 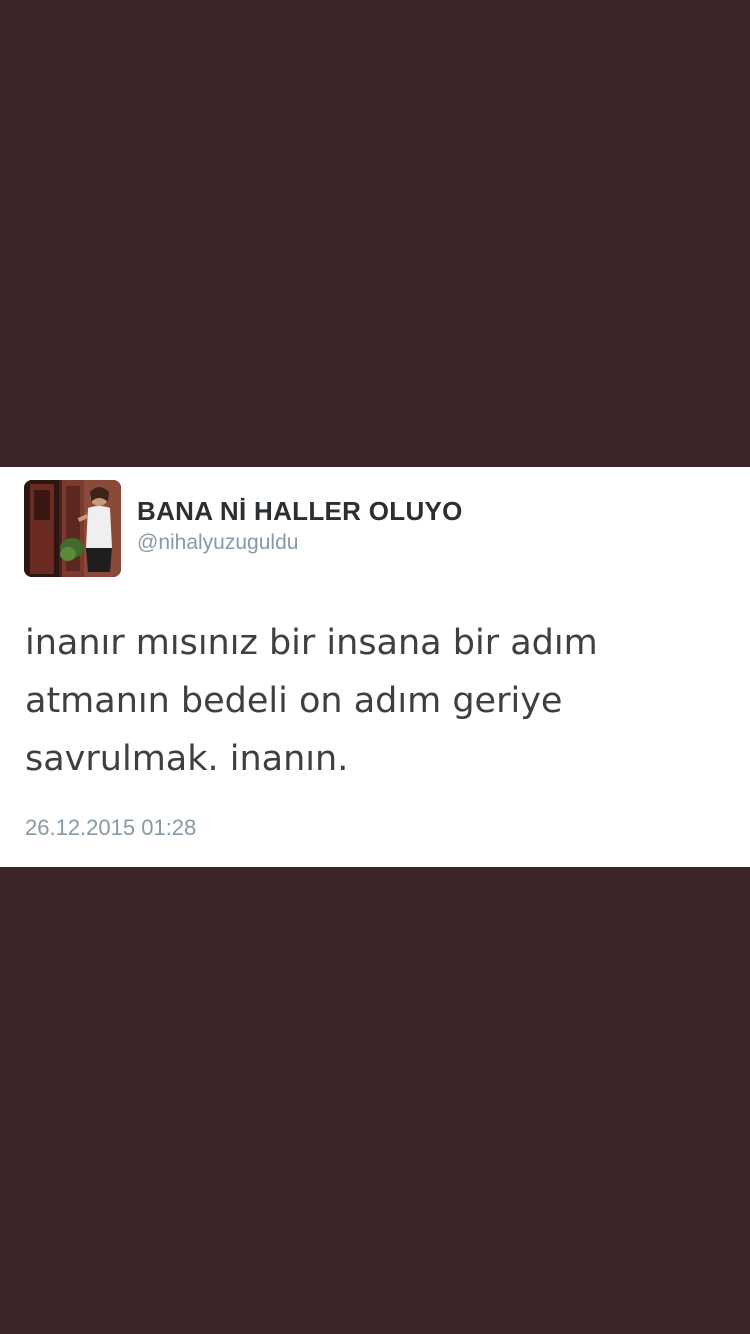 I want to click on avatar, so click(x=72, y=528).